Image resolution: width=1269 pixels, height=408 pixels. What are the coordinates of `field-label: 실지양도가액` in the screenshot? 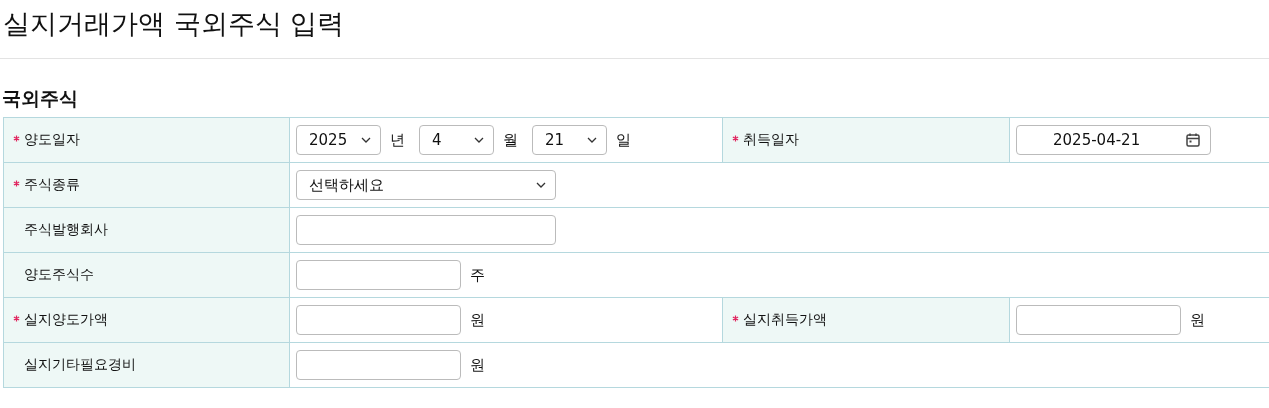 It's located at (66, 319).